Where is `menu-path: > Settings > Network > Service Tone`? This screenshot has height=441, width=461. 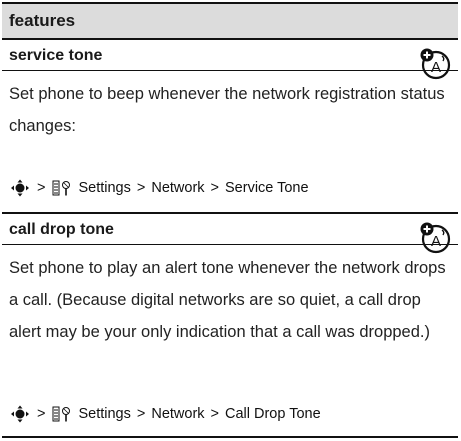 menu-path: > Settings > Network > Service Tone is located at coordinates (159, 188).